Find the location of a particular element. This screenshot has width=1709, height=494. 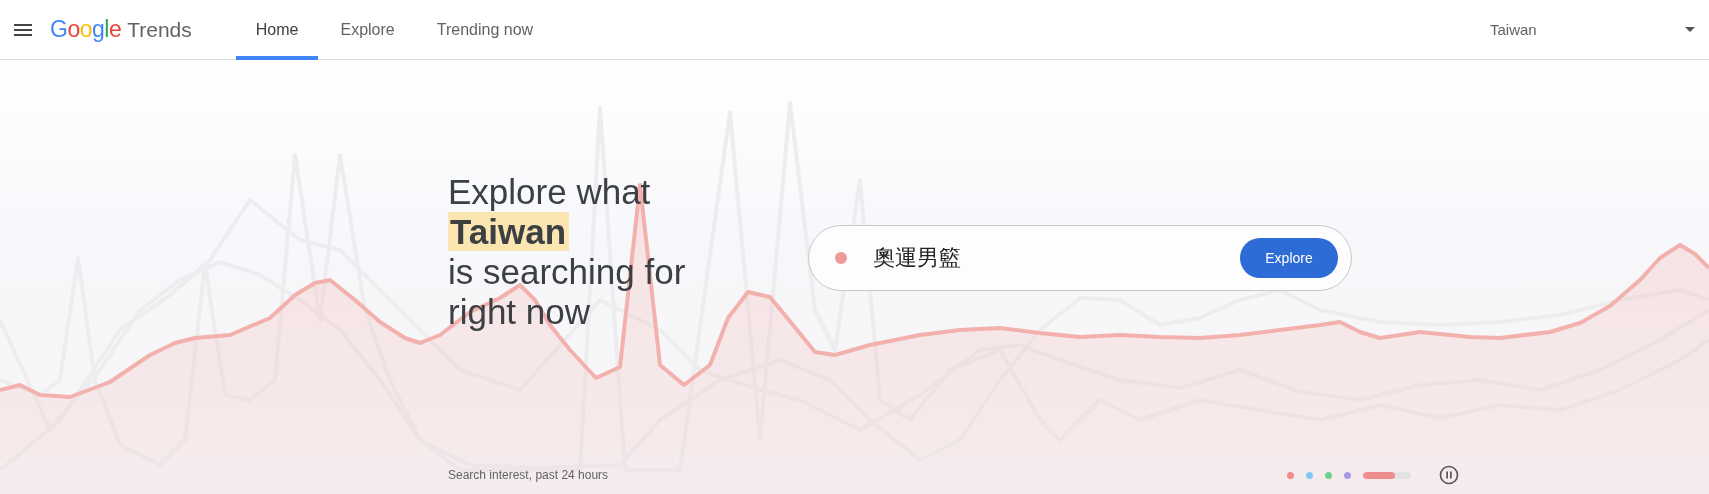

pause-icon is located at coordinates (1449, 475).